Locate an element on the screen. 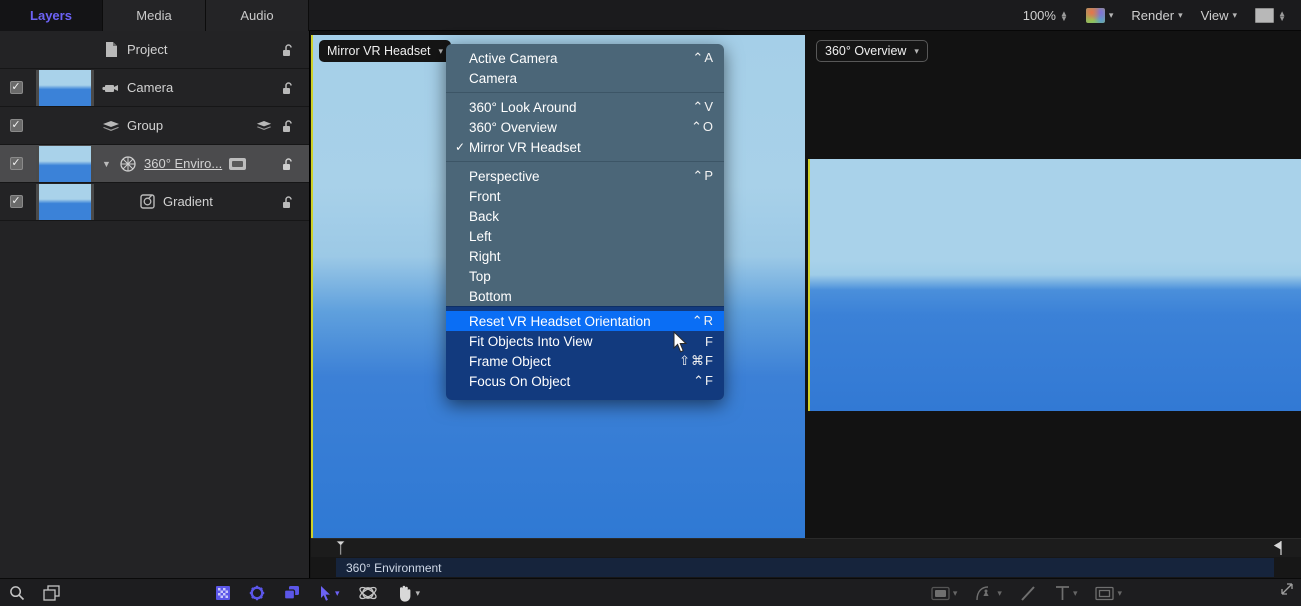 Image resolution: width=1301 pixels, height=606 pixels. timeline-panel: 360° Environment is located at coordinates (806, 558).